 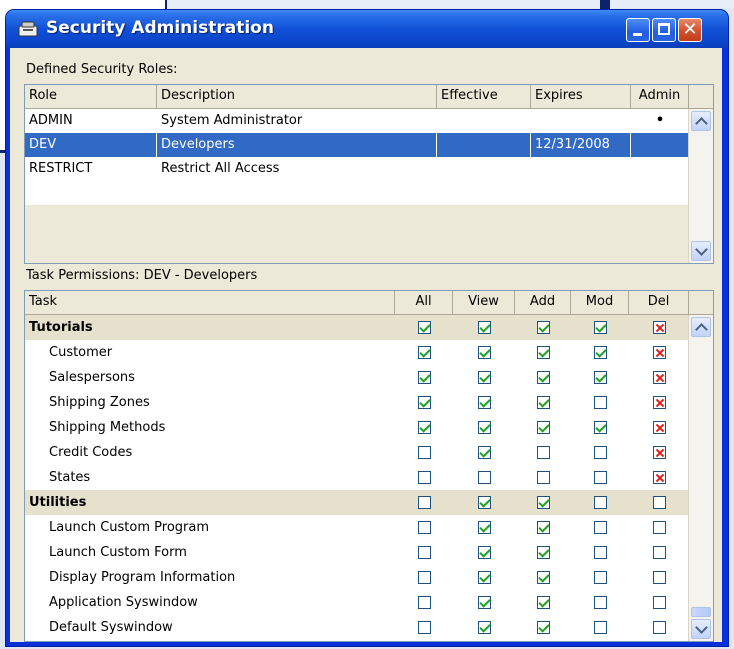 What do you see at coordinates (581, 97) in the screenshot?
I see `column-header-expires: Expires` at bounding box center [581, 97].